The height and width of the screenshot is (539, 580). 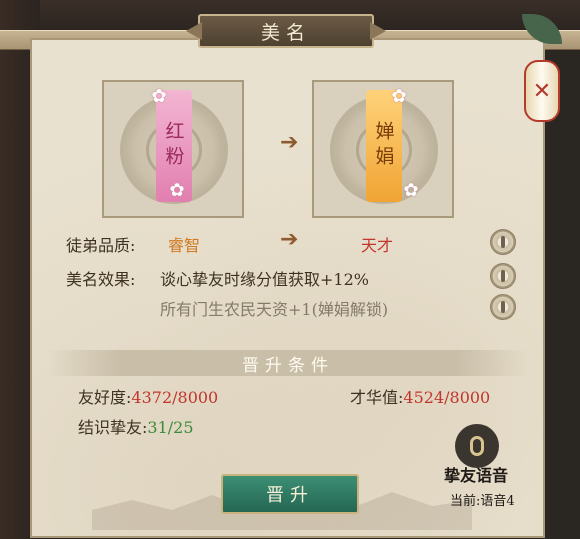 I want to click on effect-line-1: 谈心挚友时缘分值获取+12%, so click(x=264, y=279).